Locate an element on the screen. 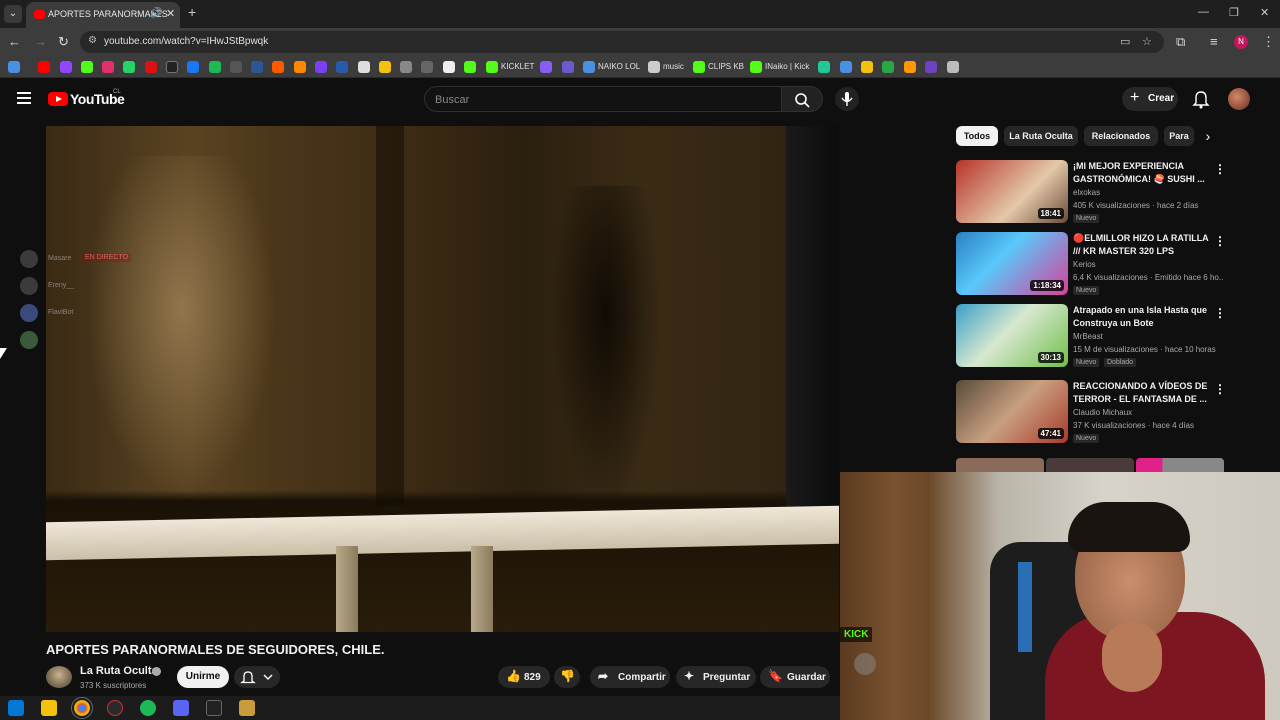 This screenshot has width=1280, height=720. forward-arrow-icon: → is located at coordinates (40, 41).